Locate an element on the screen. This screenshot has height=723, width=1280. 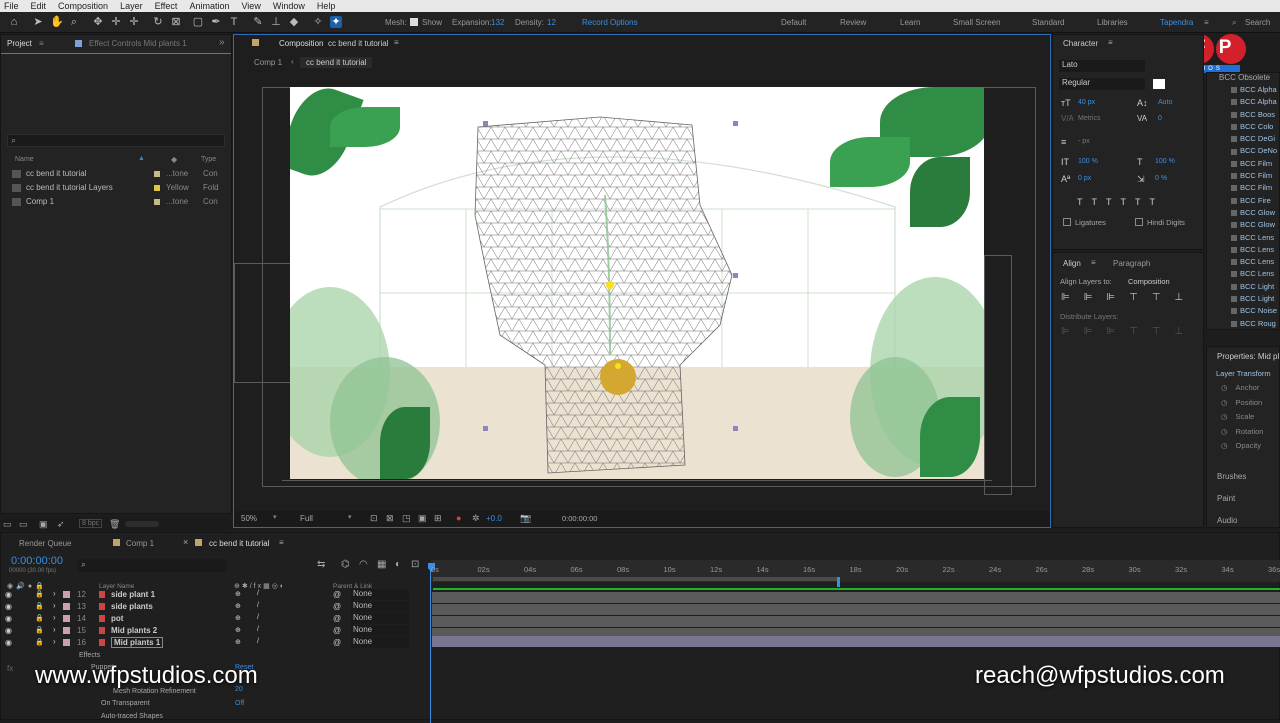
tab-composition-name: cc bend it tutorial is located at coordinates (358, 43).